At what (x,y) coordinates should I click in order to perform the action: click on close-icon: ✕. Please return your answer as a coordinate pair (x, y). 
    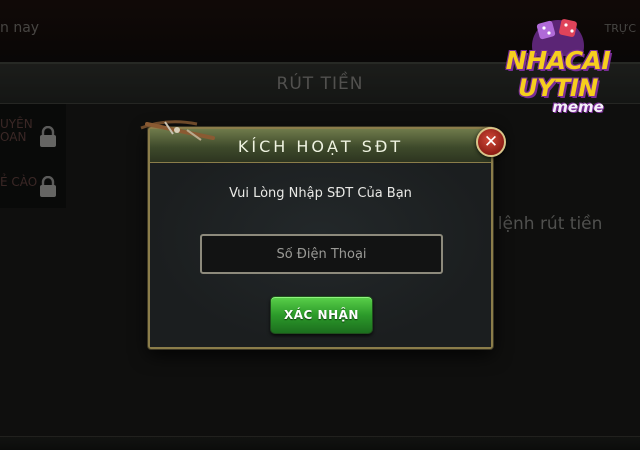
    Looking at the image, I should click on (491, 141).